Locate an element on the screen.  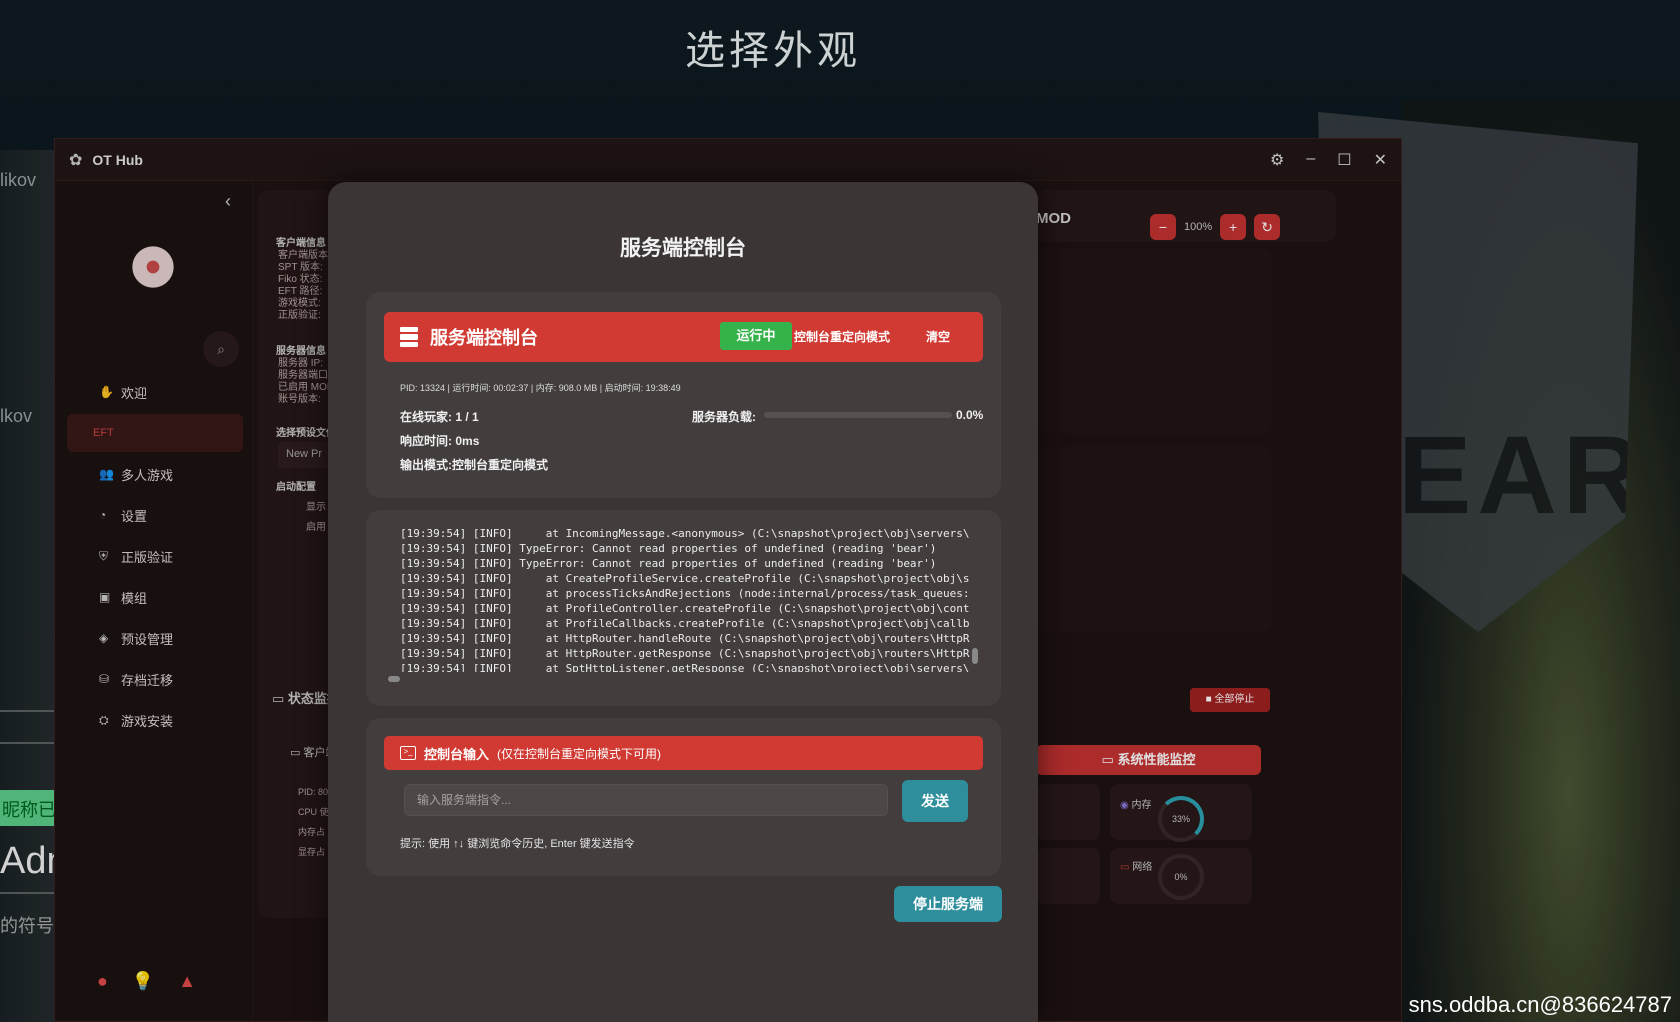
memory-label: ◉ 内存 is located at coordinates (1136, 803).